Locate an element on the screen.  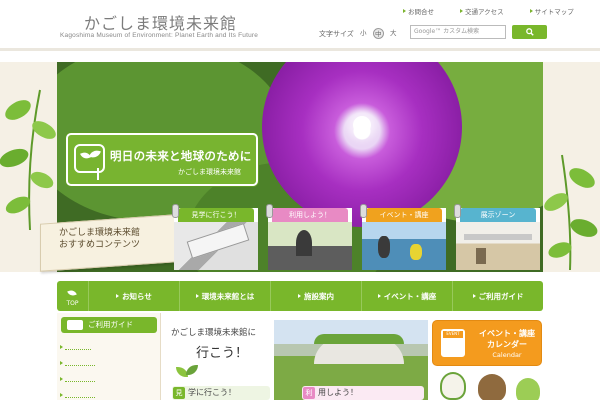
site-title: かごしま環境未来館 is located at coordinates (160, 22).